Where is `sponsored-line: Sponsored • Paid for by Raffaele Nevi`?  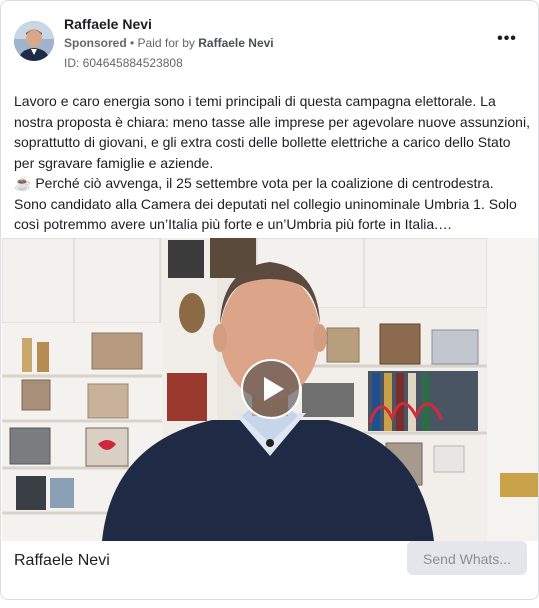 sponsored-line: Sponsored • Paid for by Raffaele Nevi is located at coordinates (169, 43).